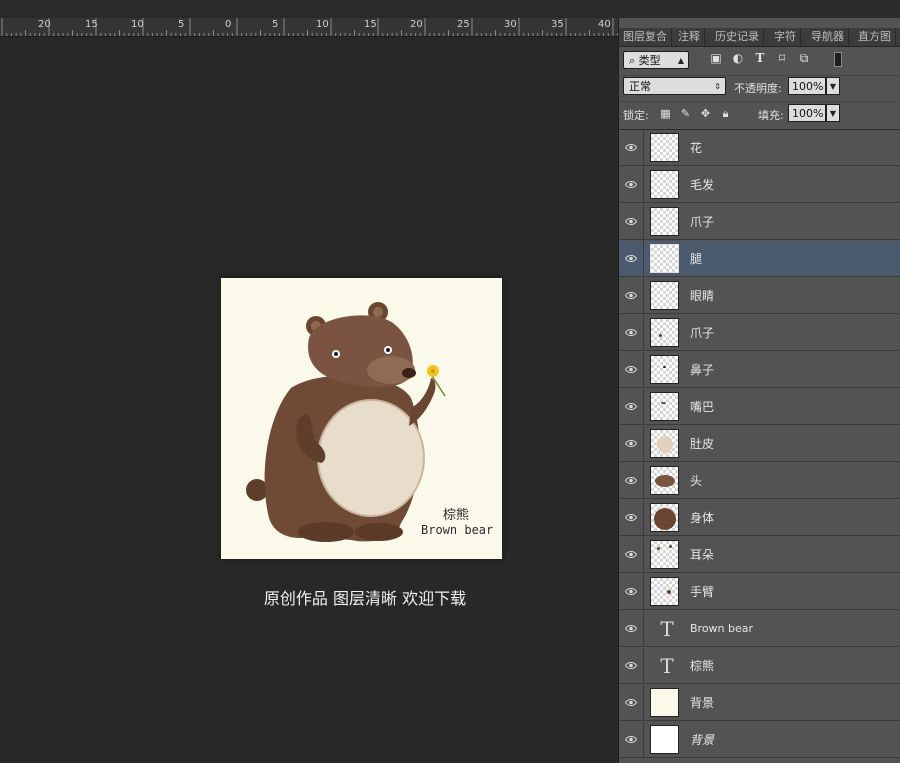 The image size is (900, 763). I want to click on tab-history: 历史记录, so click(737, 37).